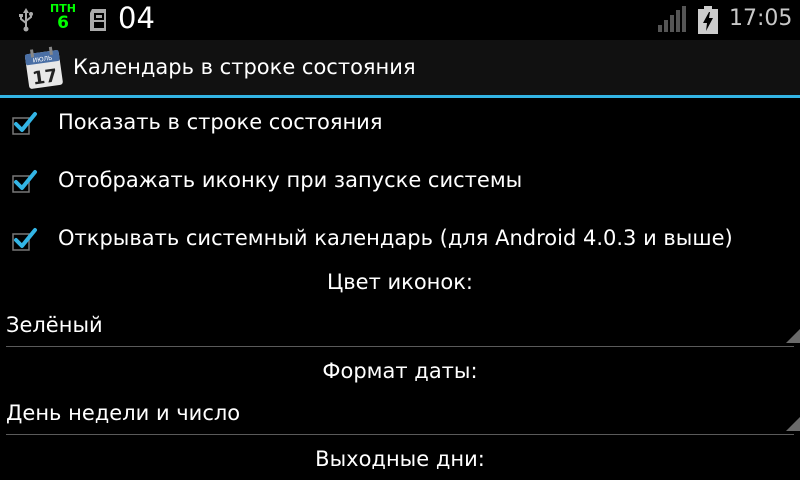 This screenshot has width=800, height=480. I want to click on status-day-indicator: ПТН 6, so click(63, 17).